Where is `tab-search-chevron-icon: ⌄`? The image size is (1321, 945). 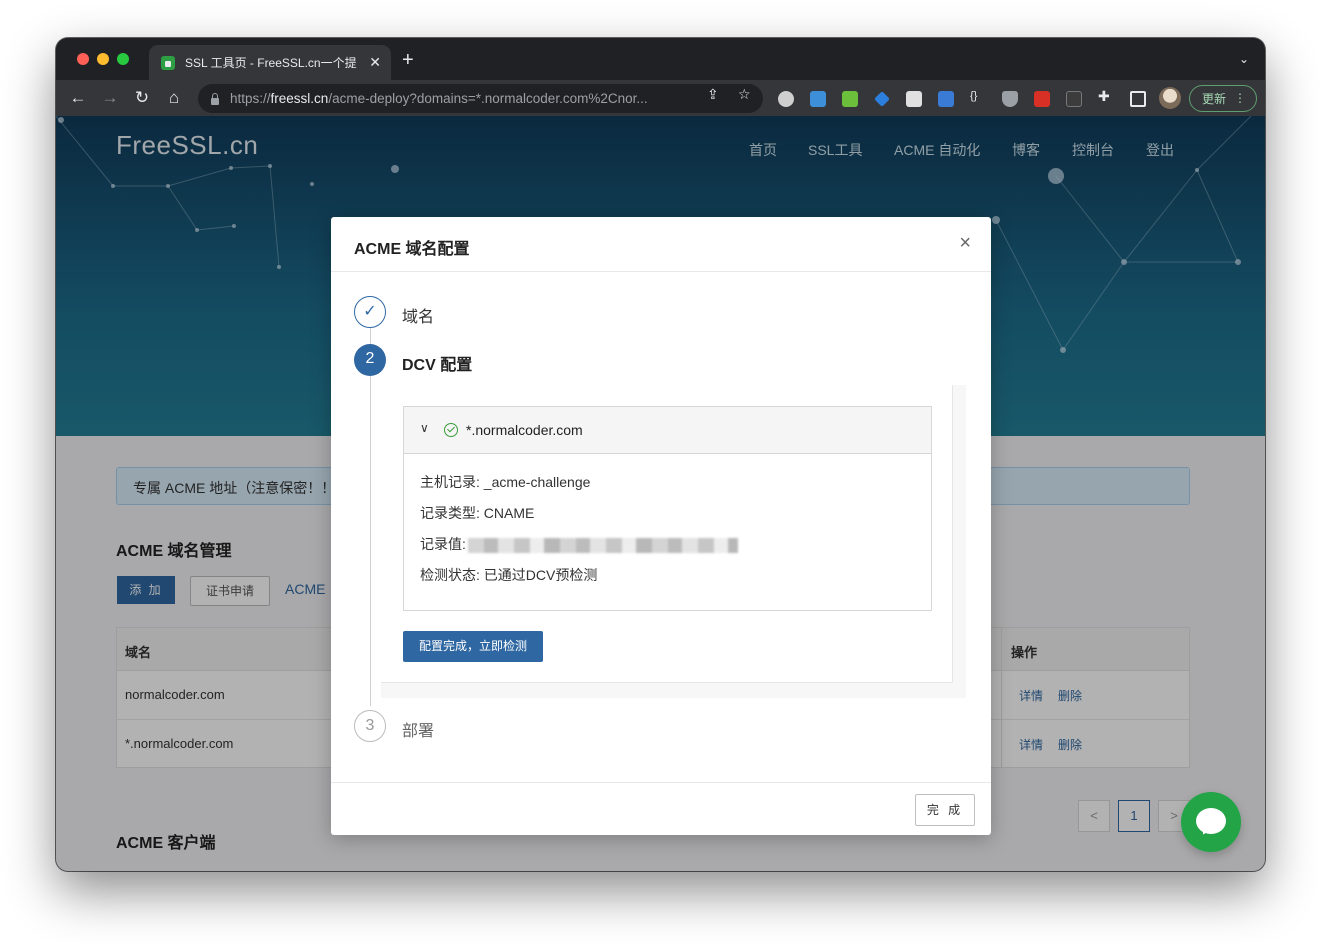 tab-search-chevron-icon: ⌄ is located at coordinates (1244, 59).